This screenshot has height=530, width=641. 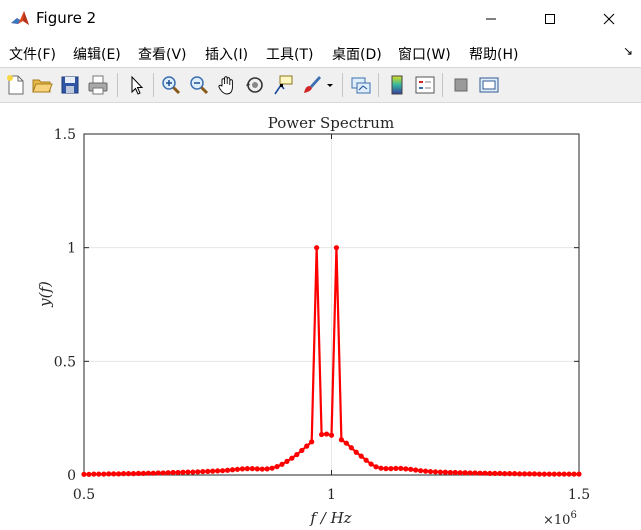 I want to click on pan-hand-icon, so click(x=227, y=85).